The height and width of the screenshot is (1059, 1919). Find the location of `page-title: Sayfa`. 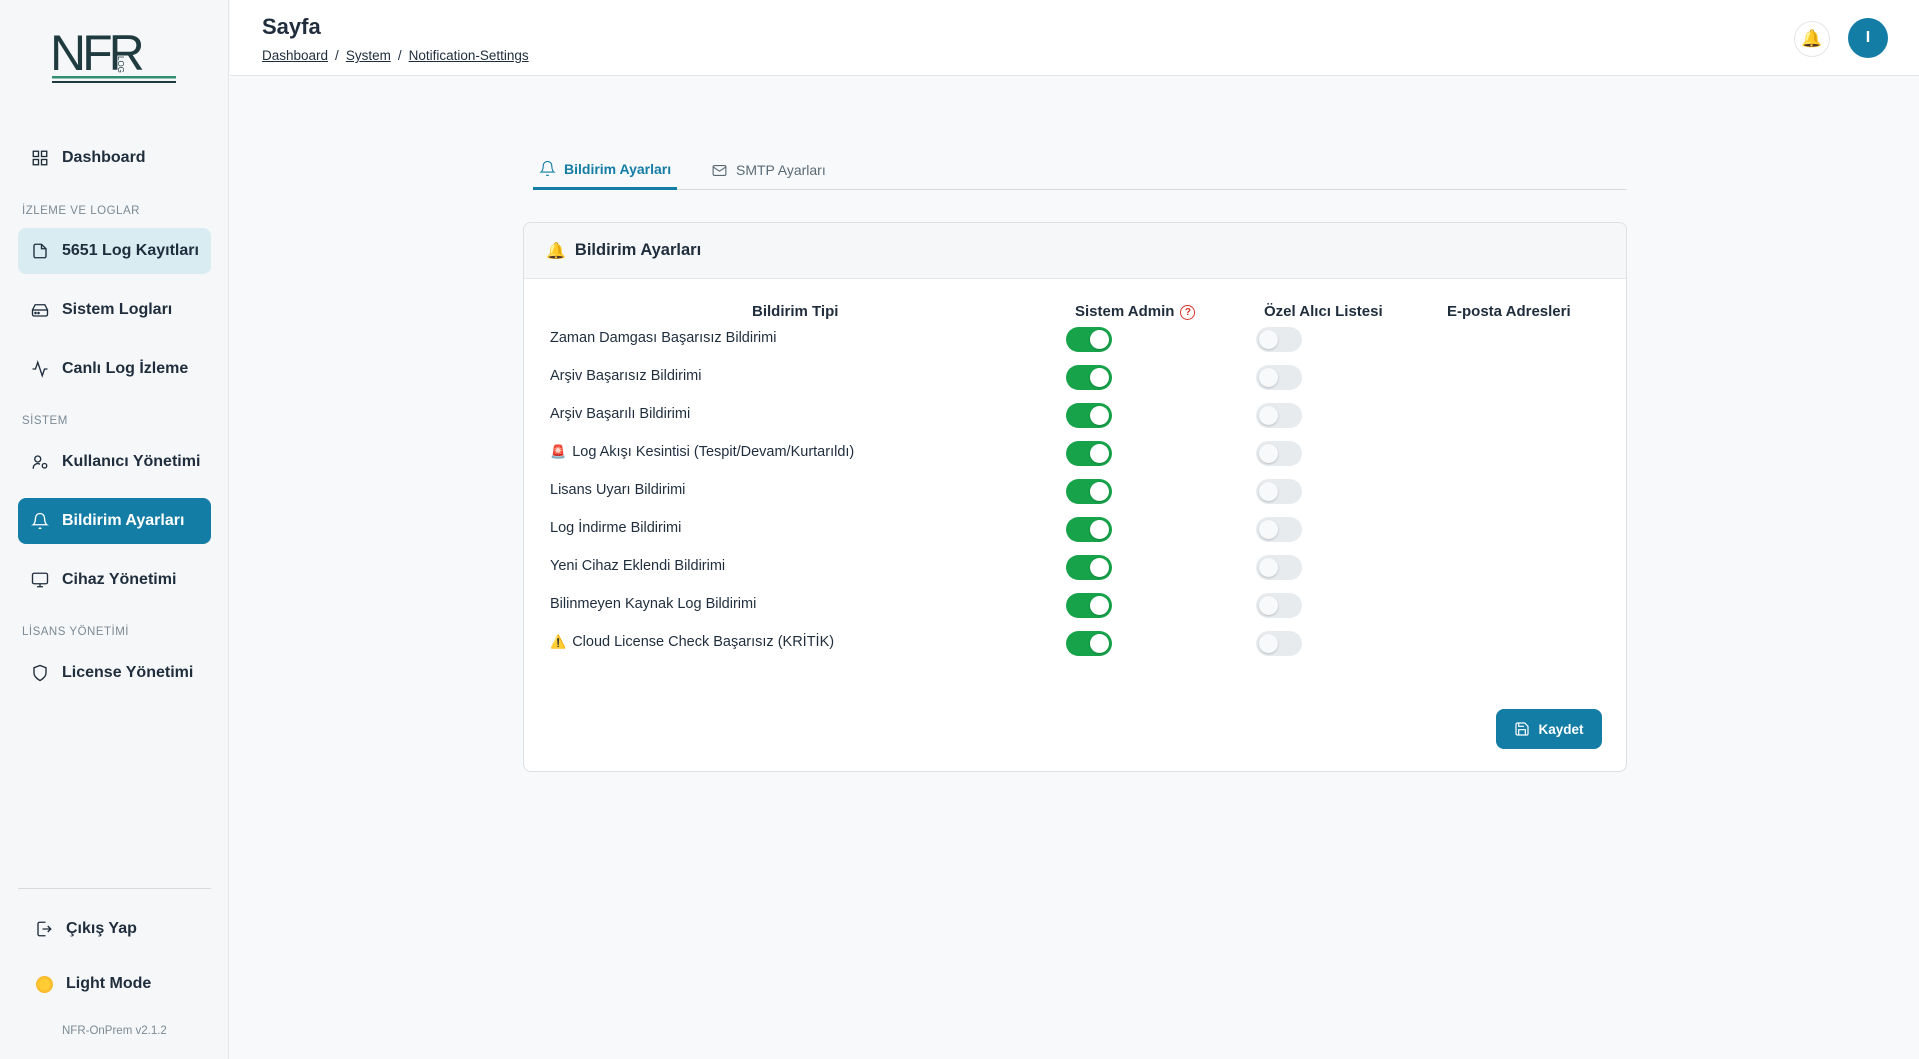

page-title: Sayfa is located at coordinates (291, 26).